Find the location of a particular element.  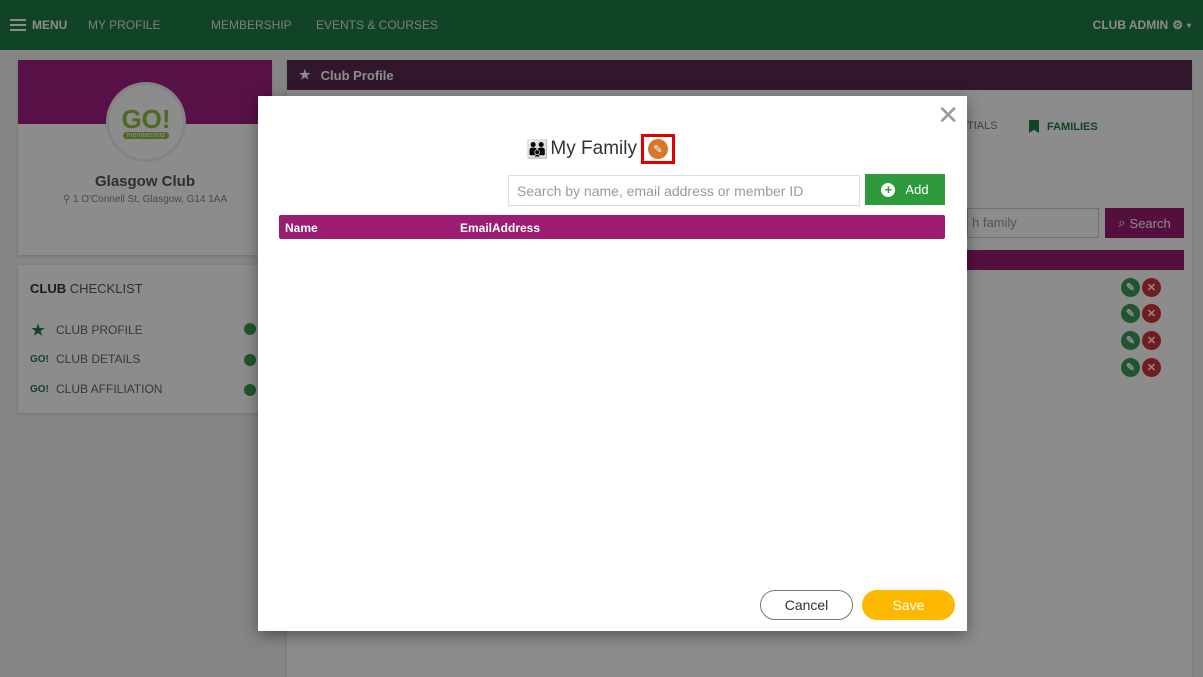

family-icon: 👪 is located at coordinates (537, 148).